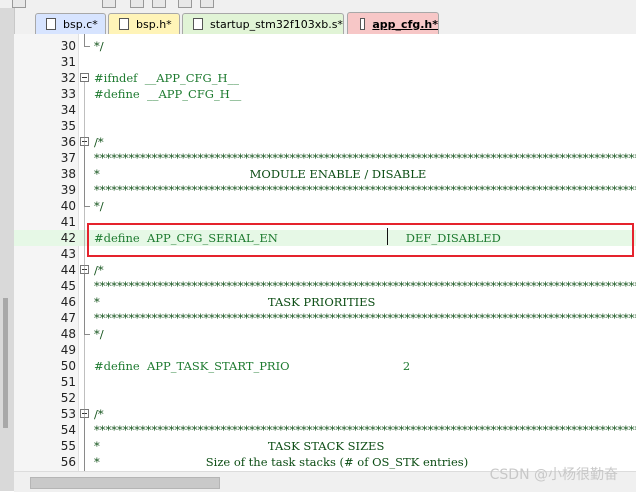  I want to click on code-line: 30 */, so click(325, 46).